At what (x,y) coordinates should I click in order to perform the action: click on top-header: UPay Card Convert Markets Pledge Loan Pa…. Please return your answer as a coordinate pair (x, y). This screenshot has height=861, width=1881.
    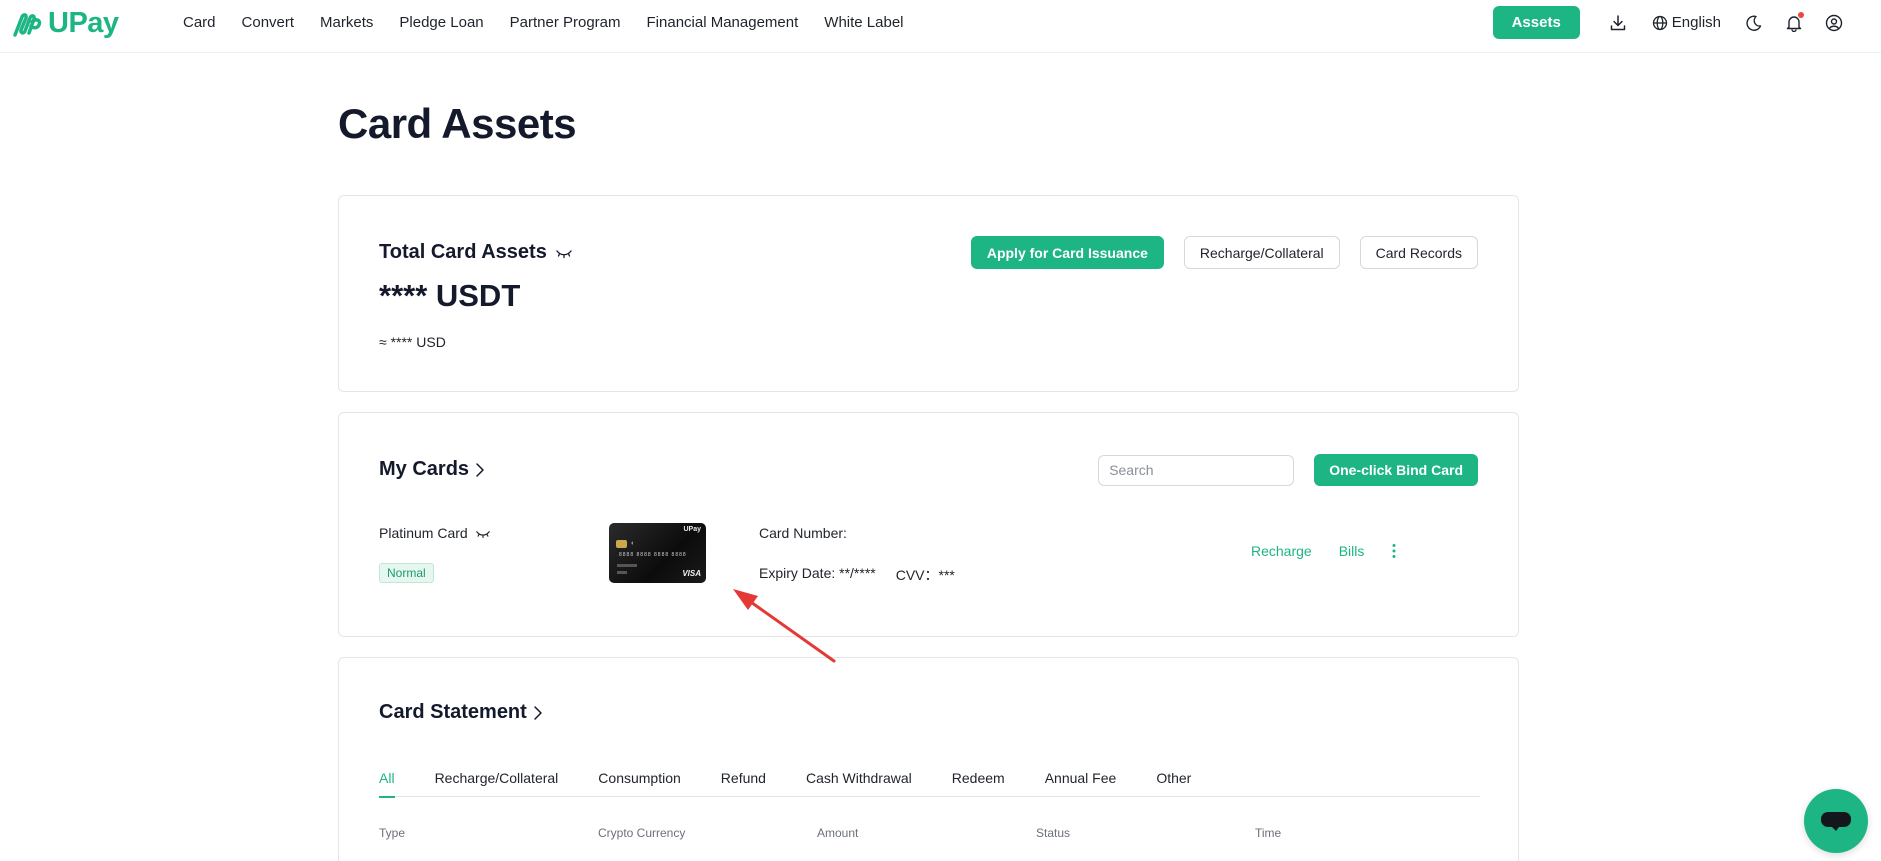
    Looking at the image, I should click on (940, 26).